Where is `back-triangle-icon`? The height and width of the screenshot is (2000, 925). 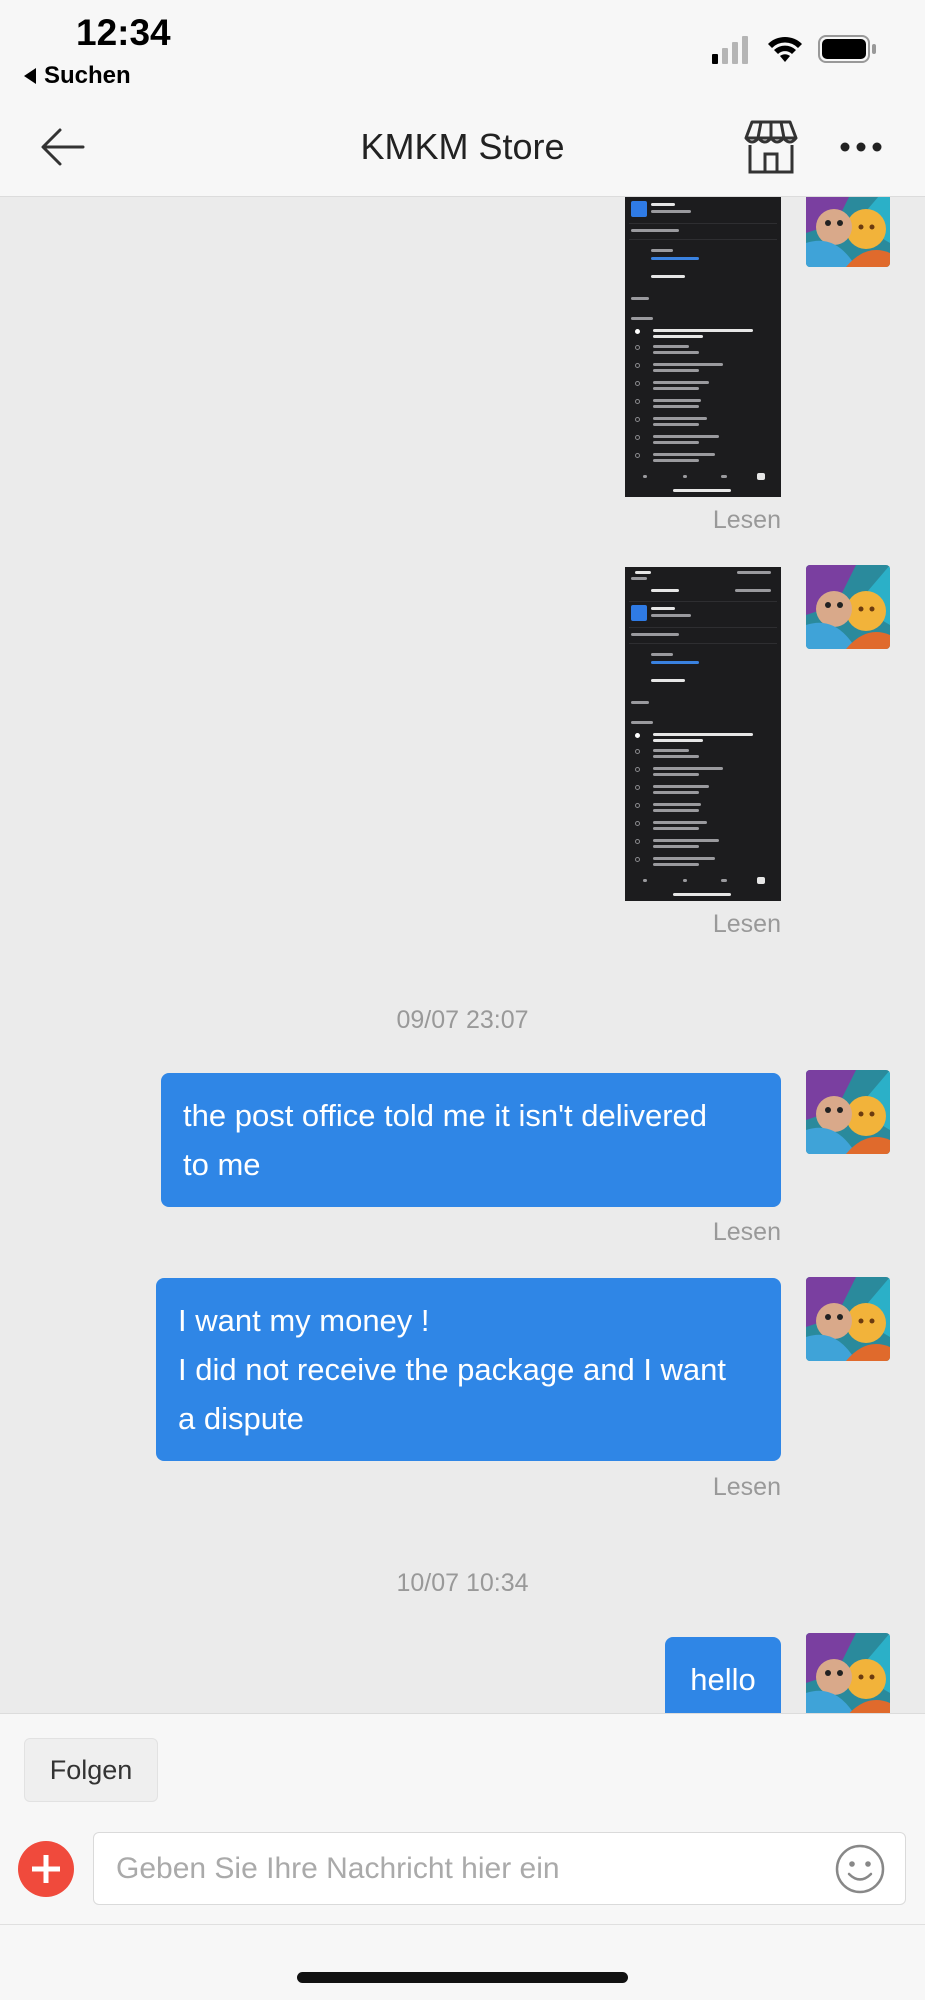 back-triangle-icon is located at coordinates (30, 76).